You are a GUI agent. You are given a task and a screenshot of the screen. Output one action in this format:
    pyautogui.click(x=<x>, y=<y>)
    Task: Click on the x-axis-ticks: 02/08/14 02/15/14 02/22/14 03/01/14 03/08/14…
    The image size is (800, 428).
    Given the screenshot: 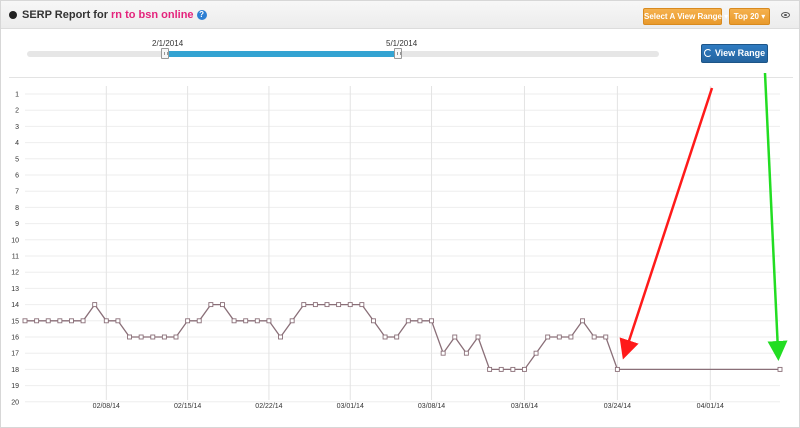 What is the action you would take?
    pyautogui.click(x=408, y=406)
    